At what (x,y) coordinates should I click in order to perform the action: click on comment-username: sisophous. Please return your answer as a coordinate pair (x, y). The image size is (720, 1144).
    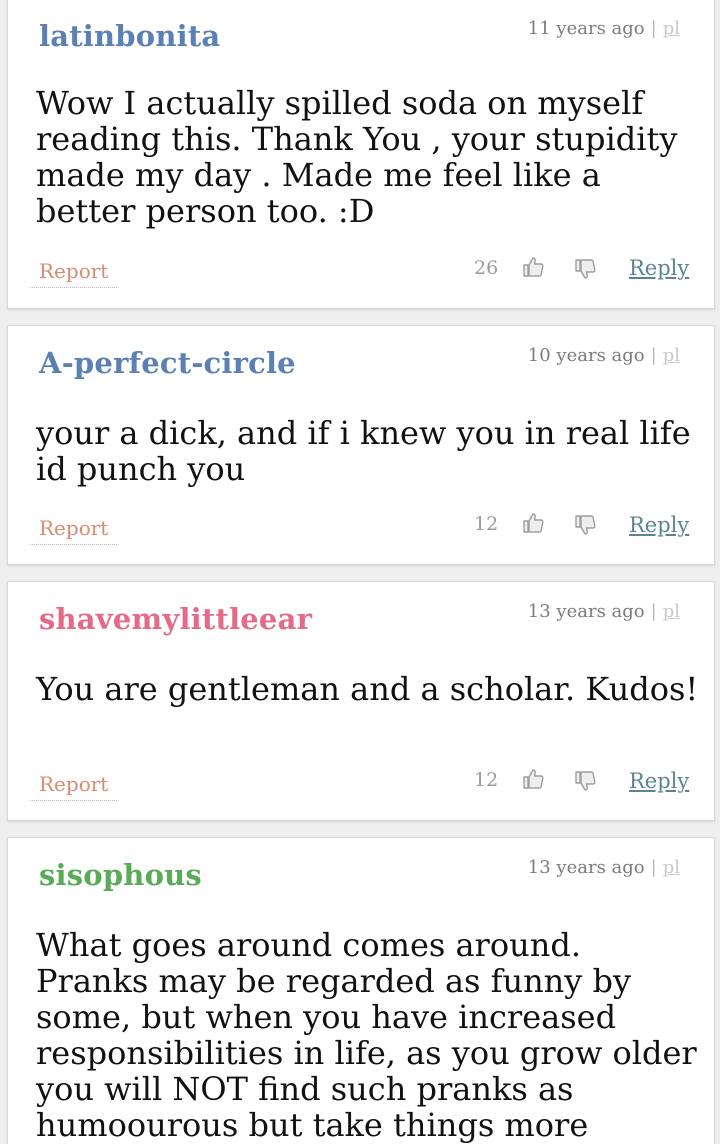
    Looking at the image, I should click on (120, 875).